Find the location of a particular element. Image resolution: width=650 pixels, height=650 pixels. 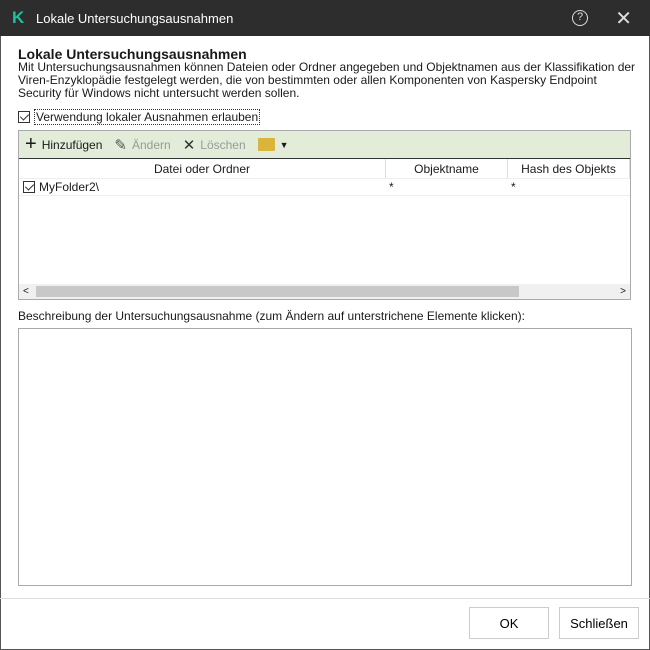

edit-button: ✎ Ändern is located at coordinates (142, 145).